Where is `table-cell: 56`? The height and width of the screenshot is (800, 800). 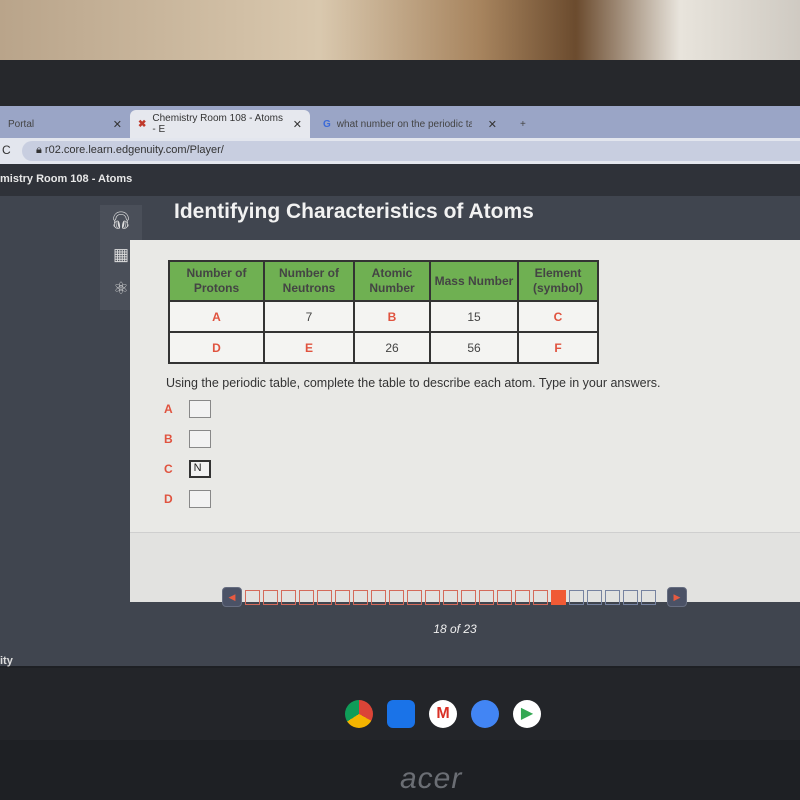
table-cell: 56 is located at coordinates (474, 347).